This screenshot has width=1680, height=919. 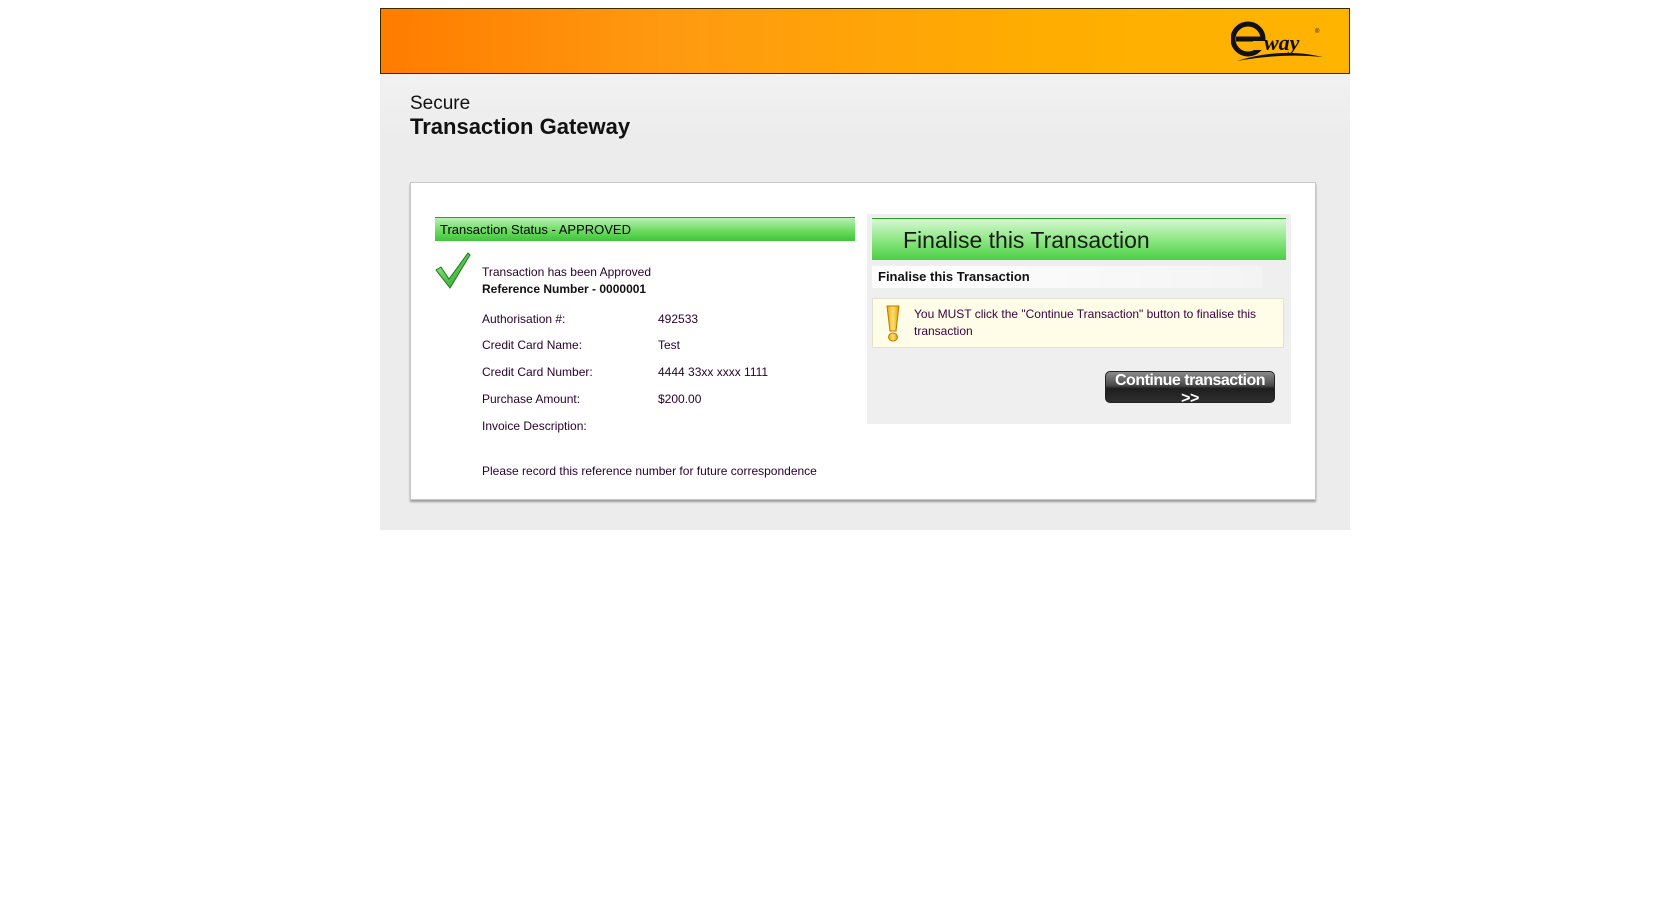 What do you see at coordinates (678, 319) in the screenshot?
I see `authorisation-value: 492533` at bounding box center [678, 319].